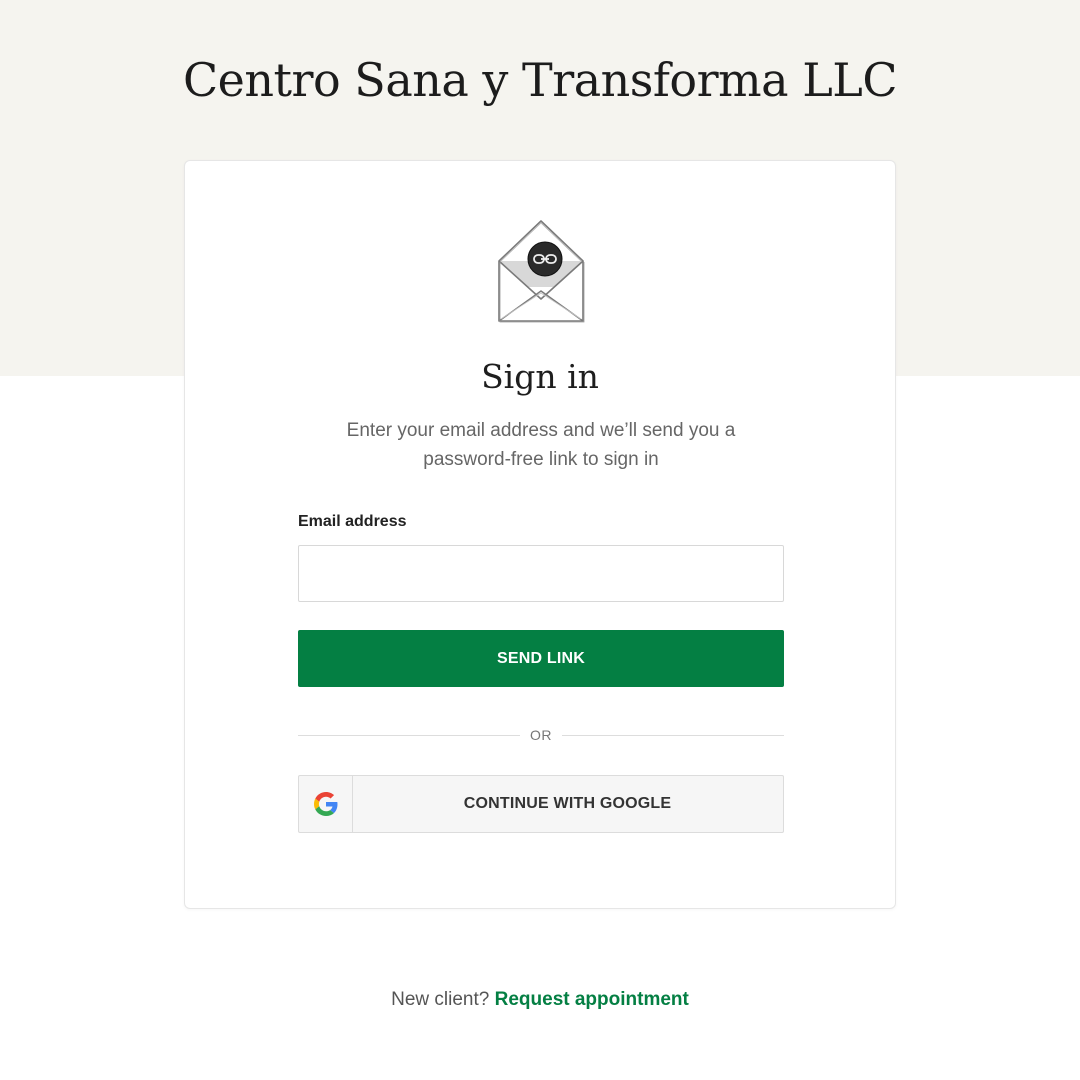  Describe the element at coordinates (541, 658) in the screenshot. I see `send-link-button: SEND LINK` at that location.